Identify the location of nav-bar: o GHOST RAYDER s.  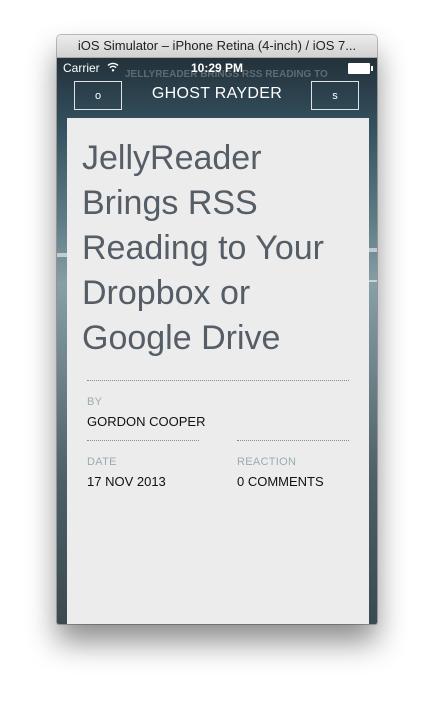
(217, 98).